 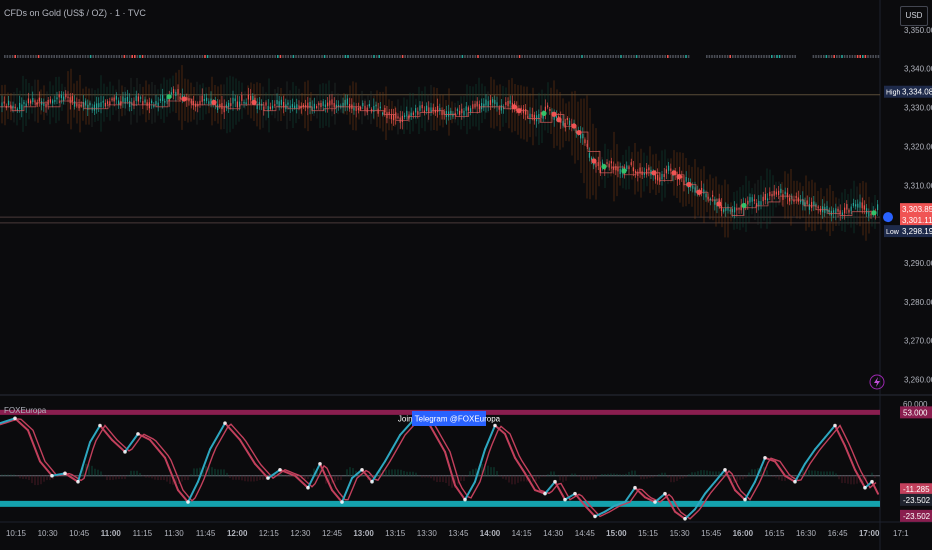 I want to click on time-tick-label: 16:15, so click(x=774, y=533).